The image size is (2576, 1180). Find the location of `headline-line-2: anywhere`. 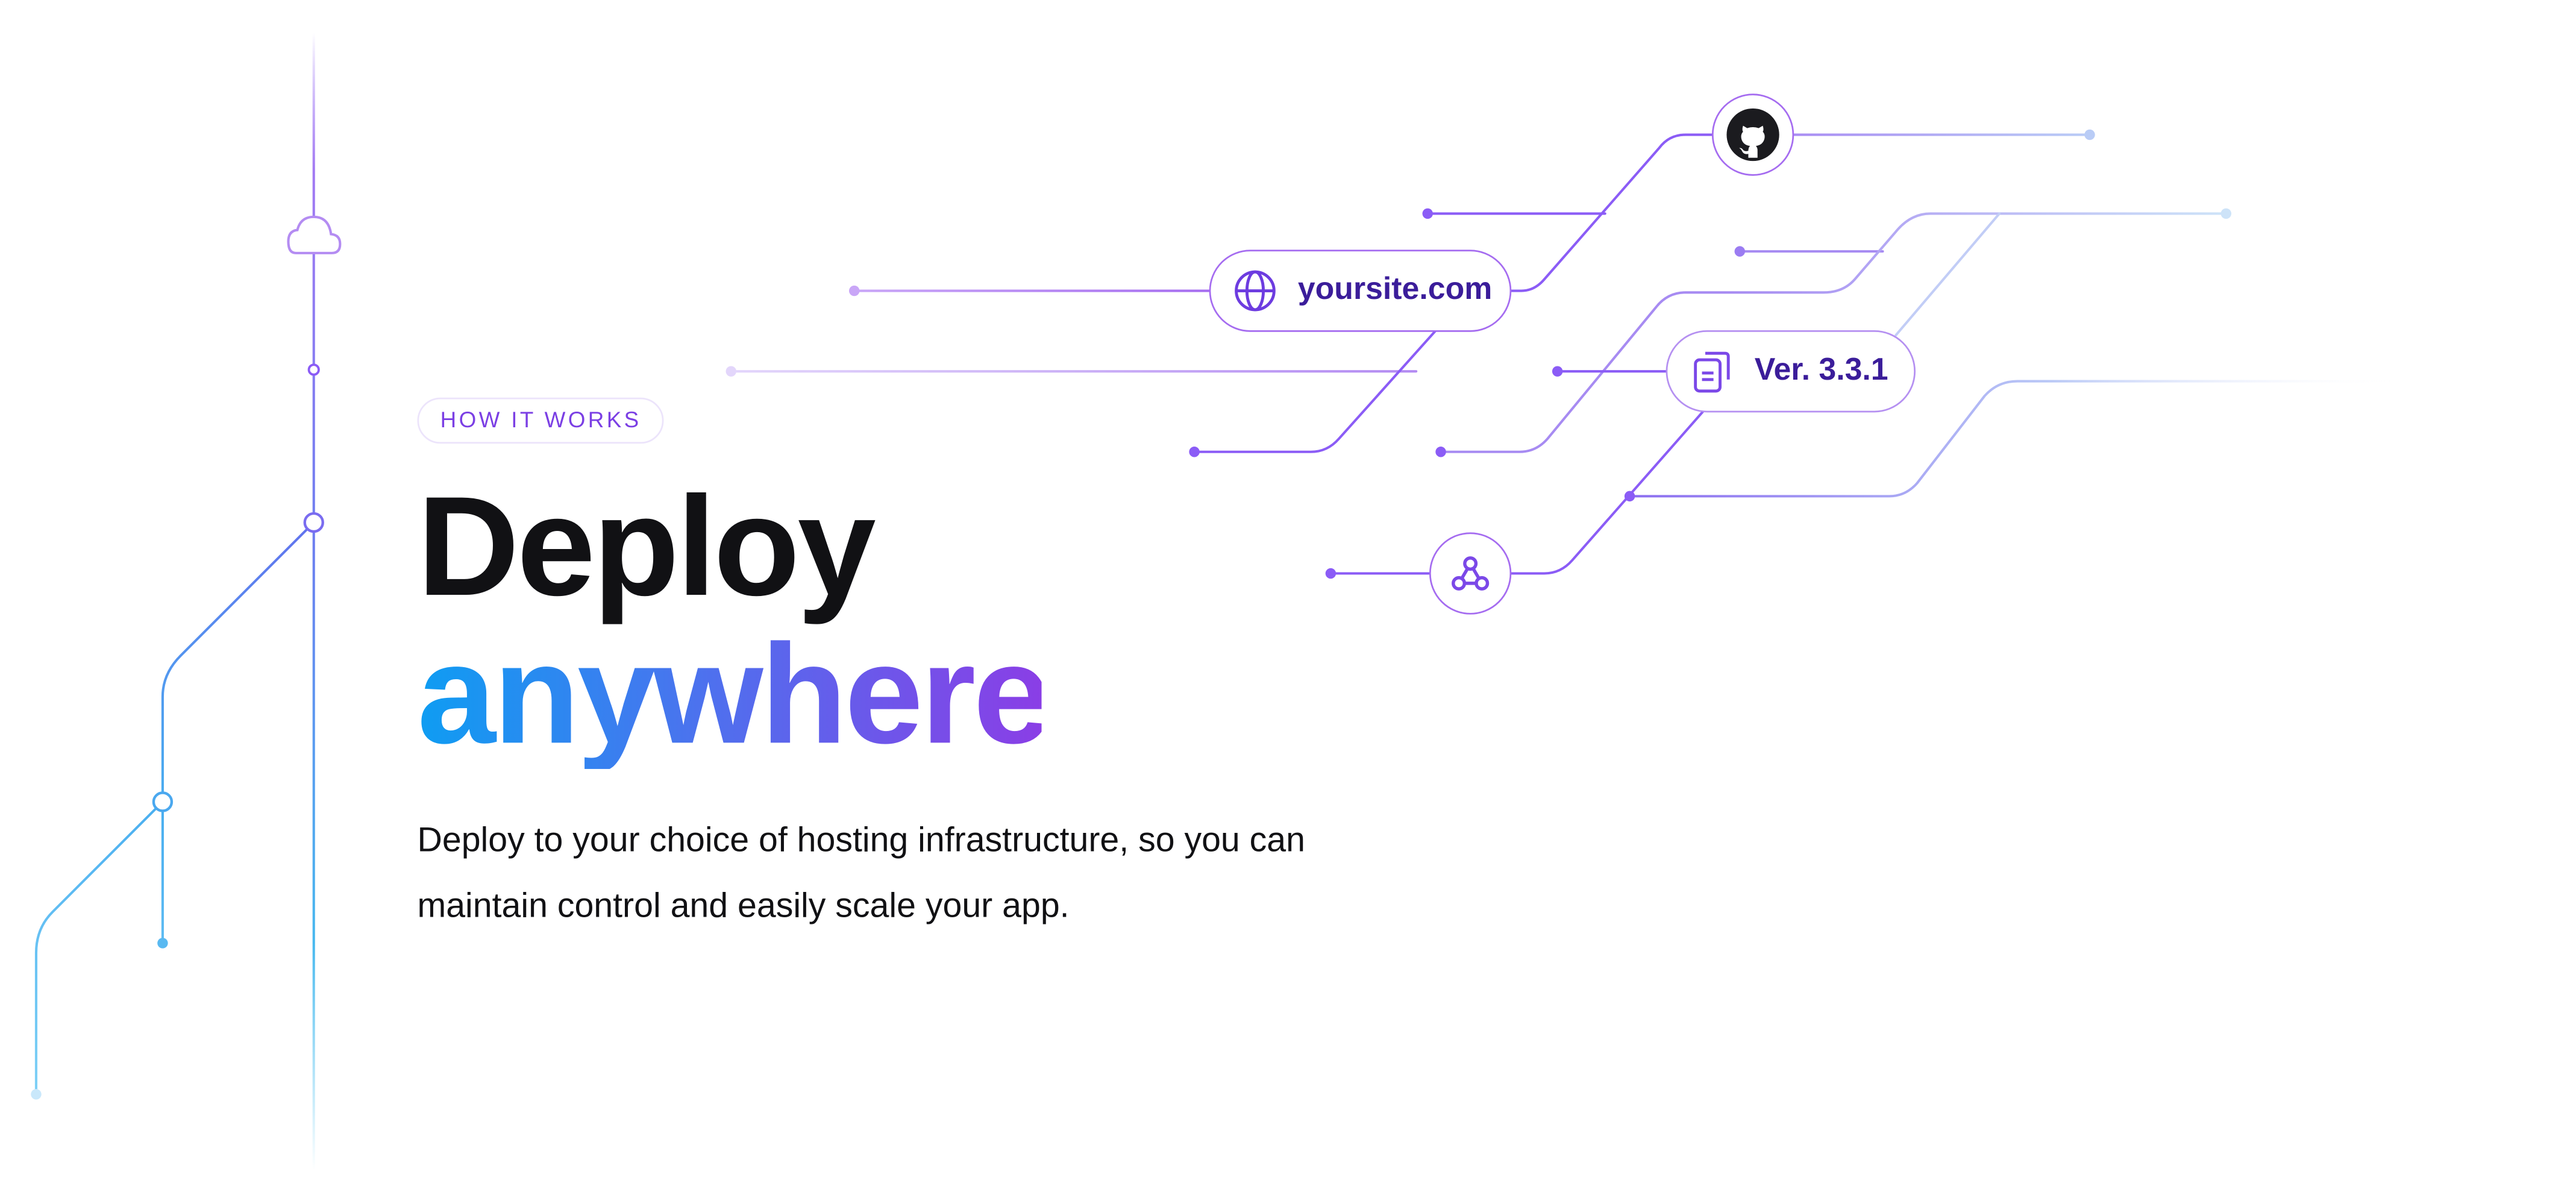

headline-line-2: anywhere is located at coordinates (734, 695).